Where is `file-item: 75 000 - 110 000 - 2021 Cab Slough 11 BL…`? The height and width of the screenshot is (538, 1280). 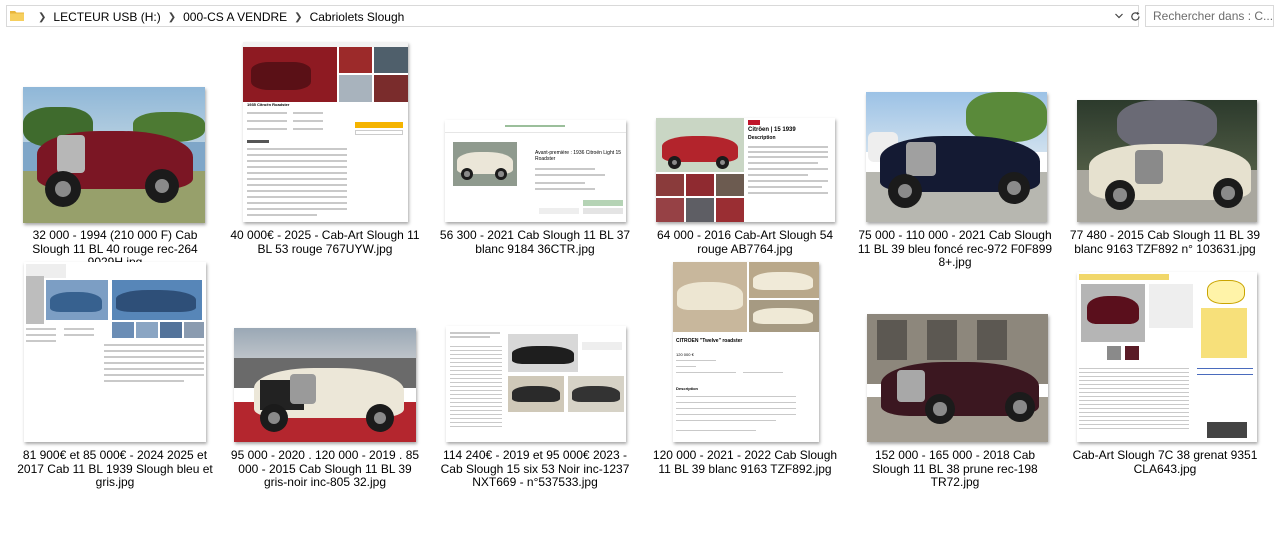
file-item: 75 000 - 110 000 - 2021 Cab Slough 11 BL… is located at coordinates (955, 155).